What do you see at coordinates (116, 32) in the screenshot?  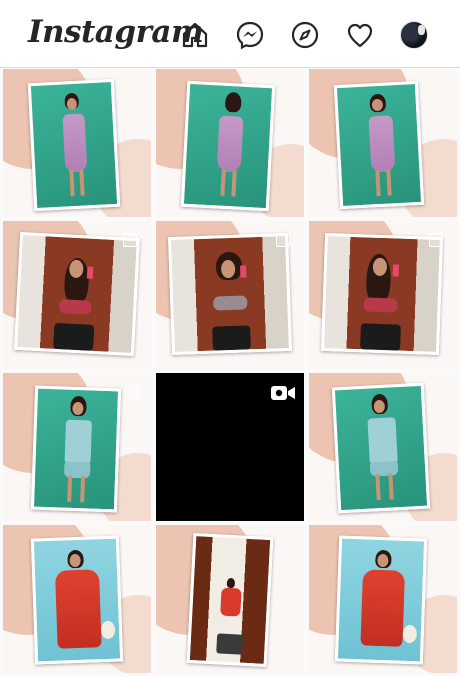 I see `instagram-logo: Instagram` at bounding box center [116, 32].